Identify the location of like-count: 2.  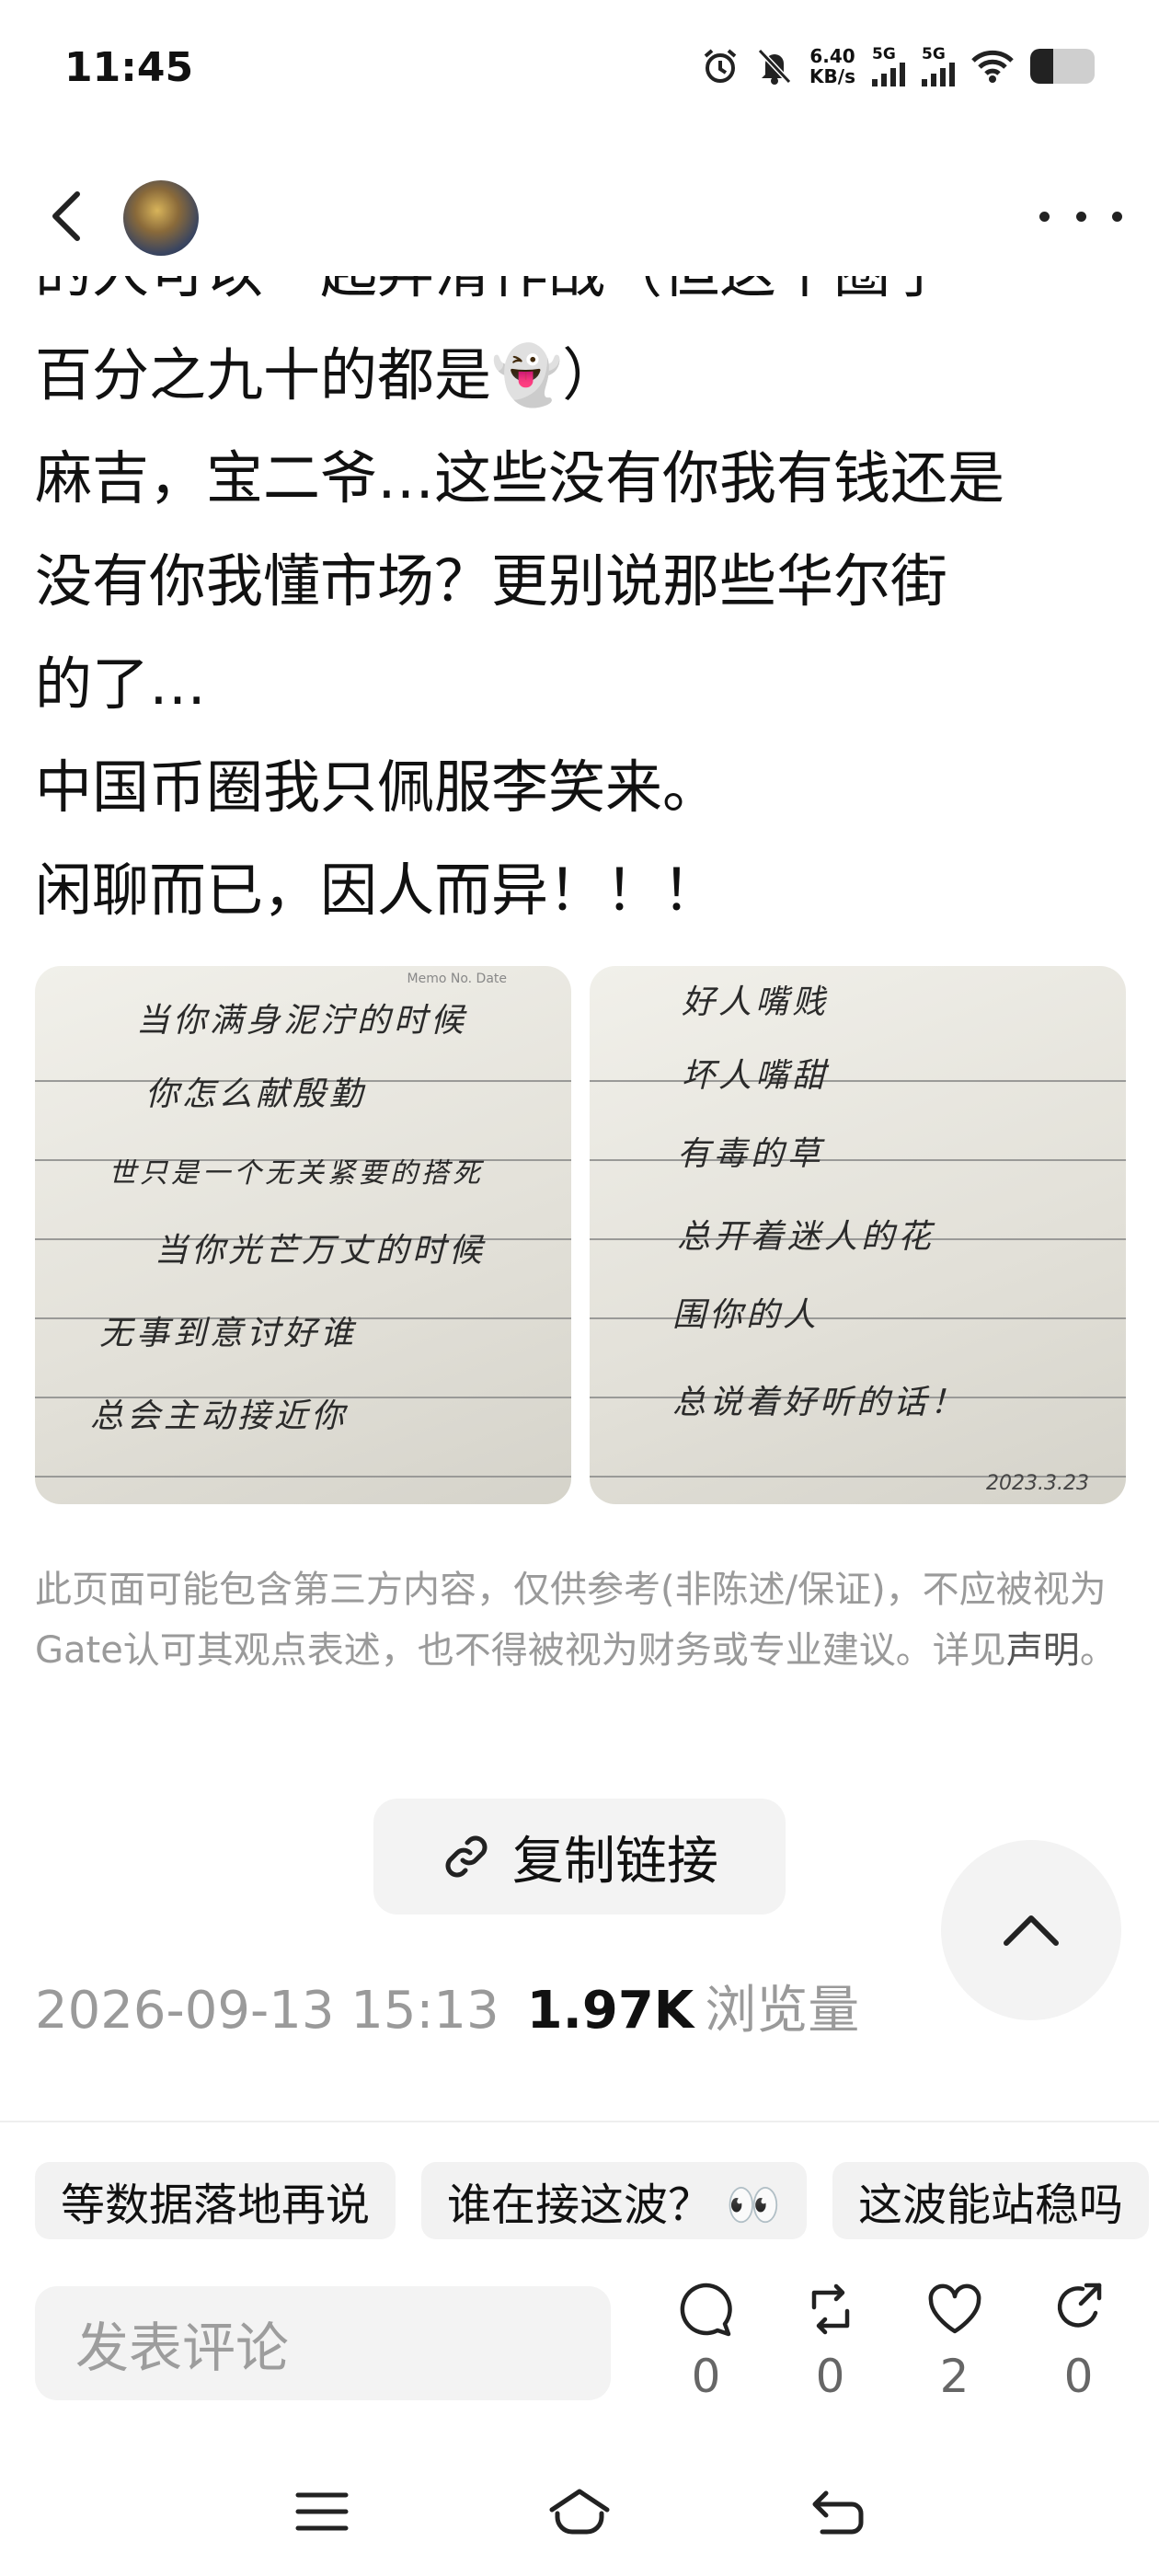
(954, 2376).